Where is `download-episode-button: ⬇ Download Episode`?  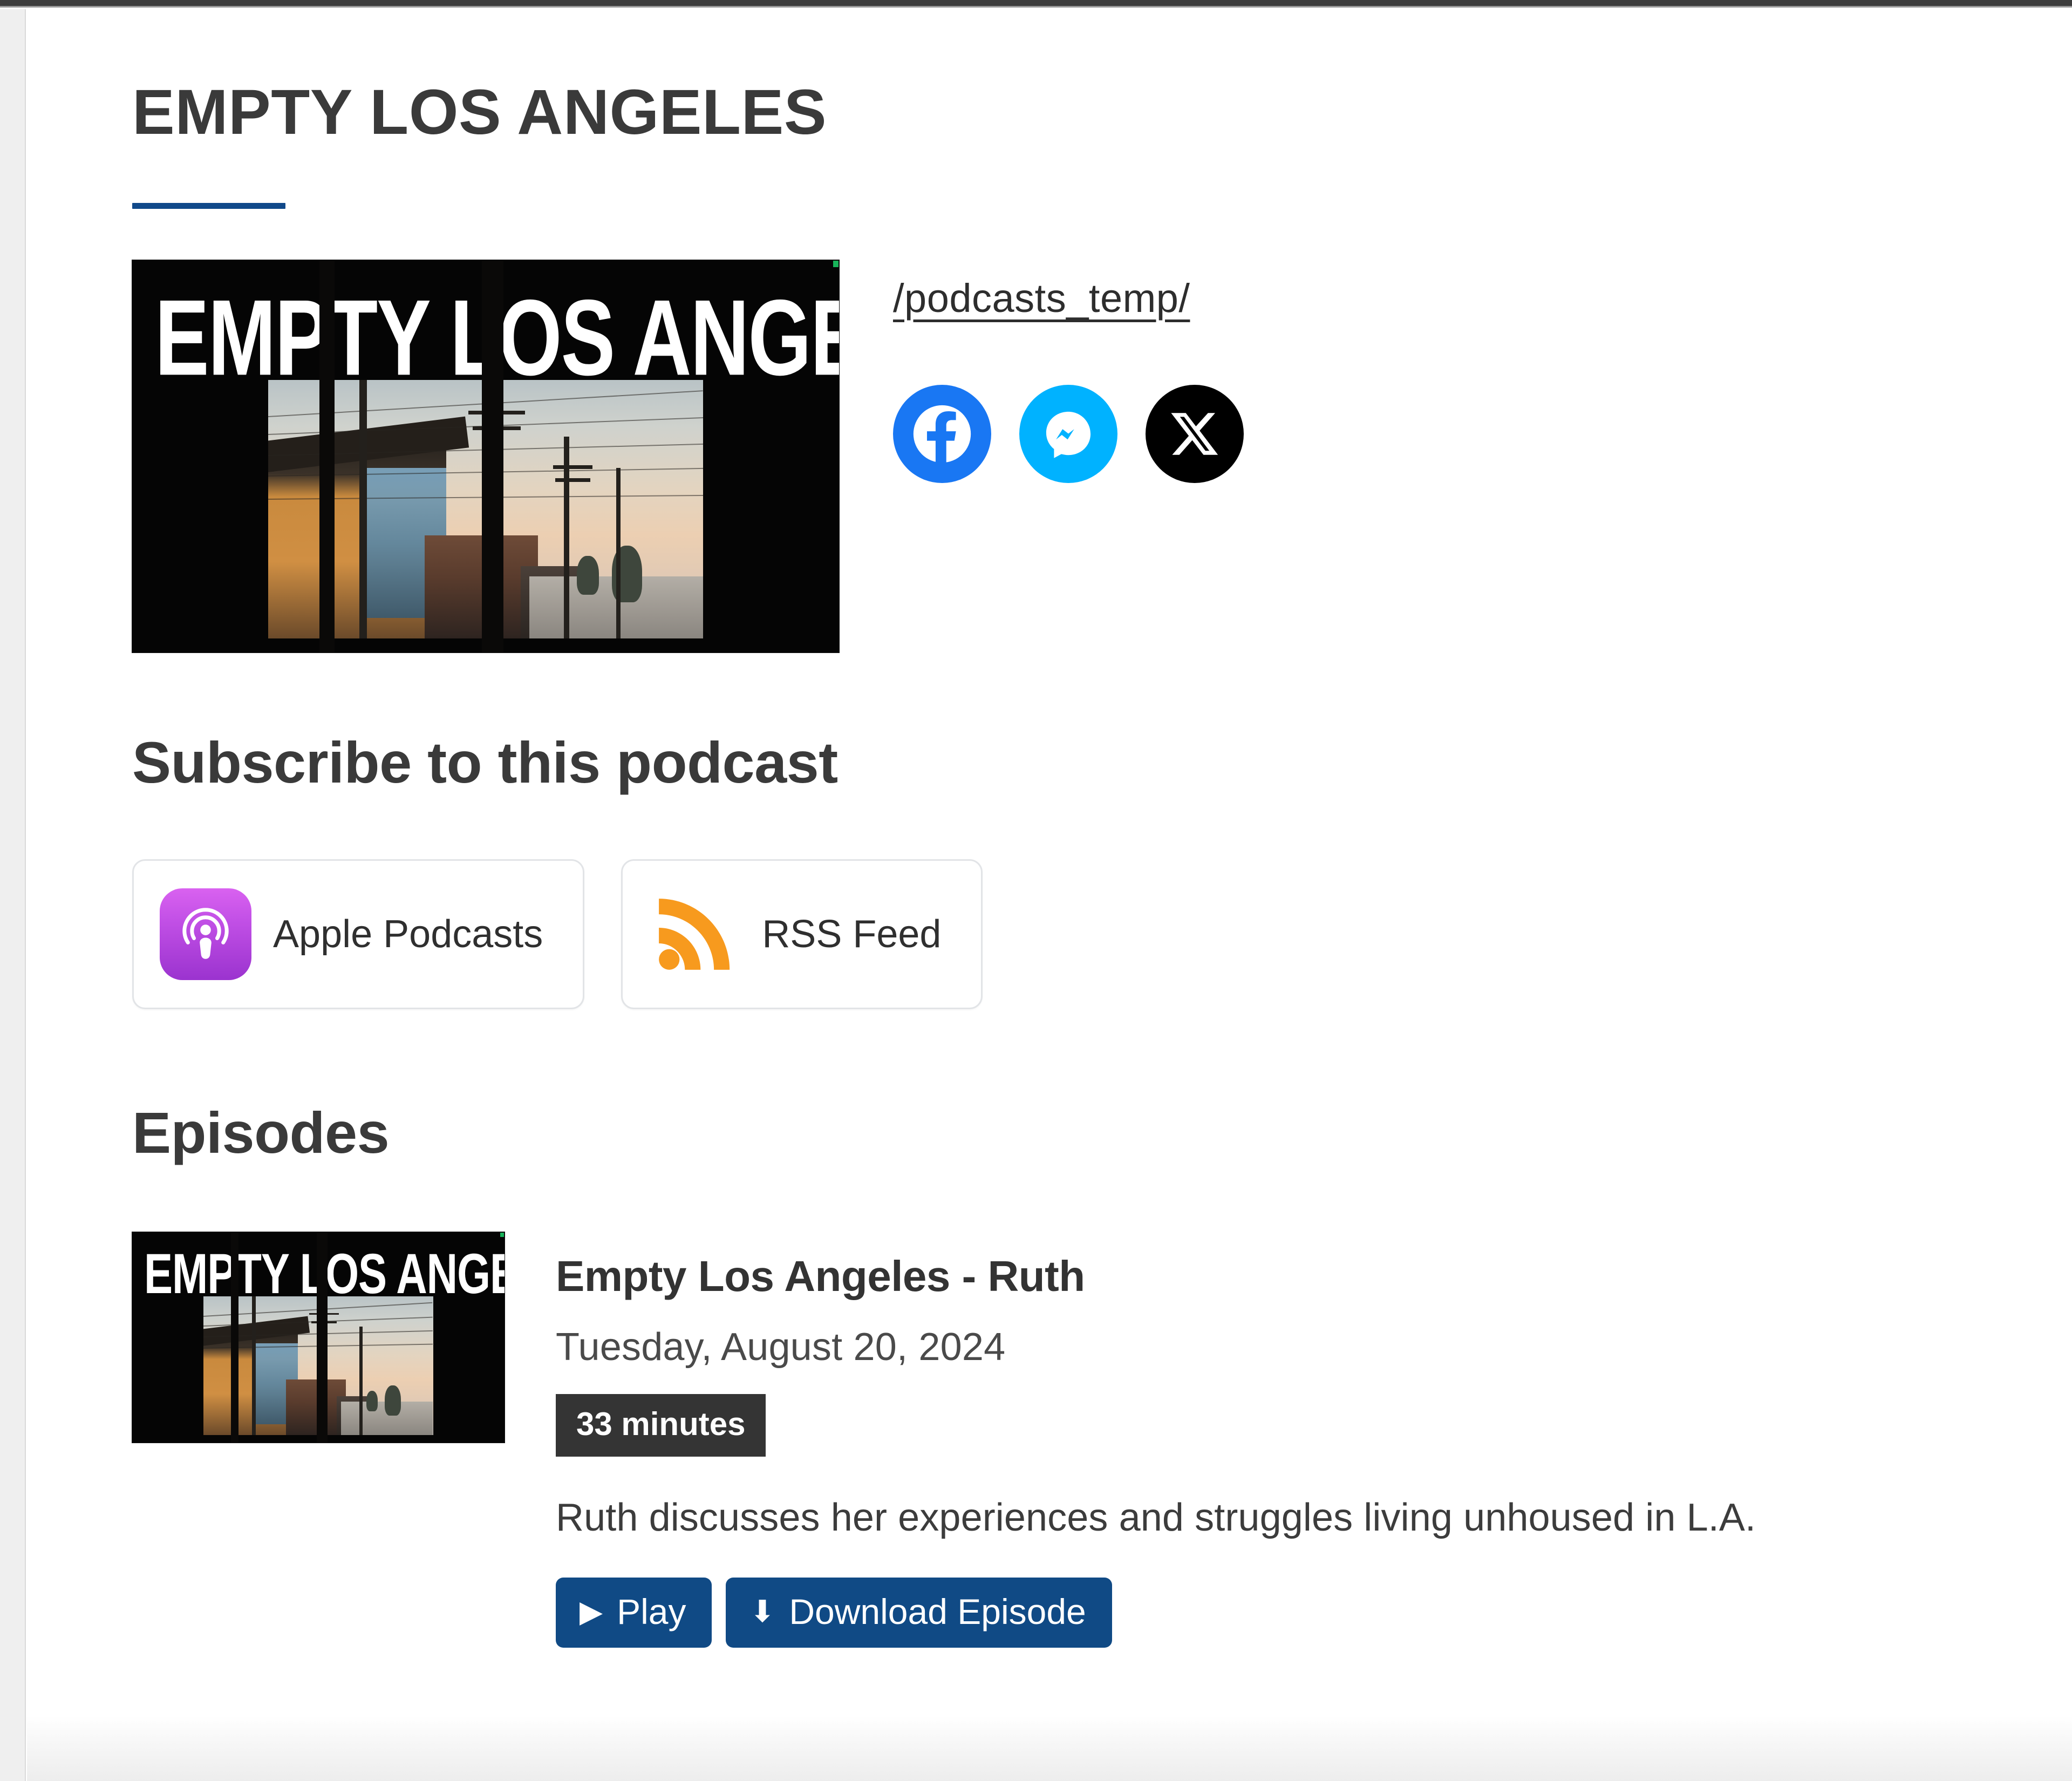 download-episode-button: ⬇ Download Episode is located at coordinates (919, 1612).